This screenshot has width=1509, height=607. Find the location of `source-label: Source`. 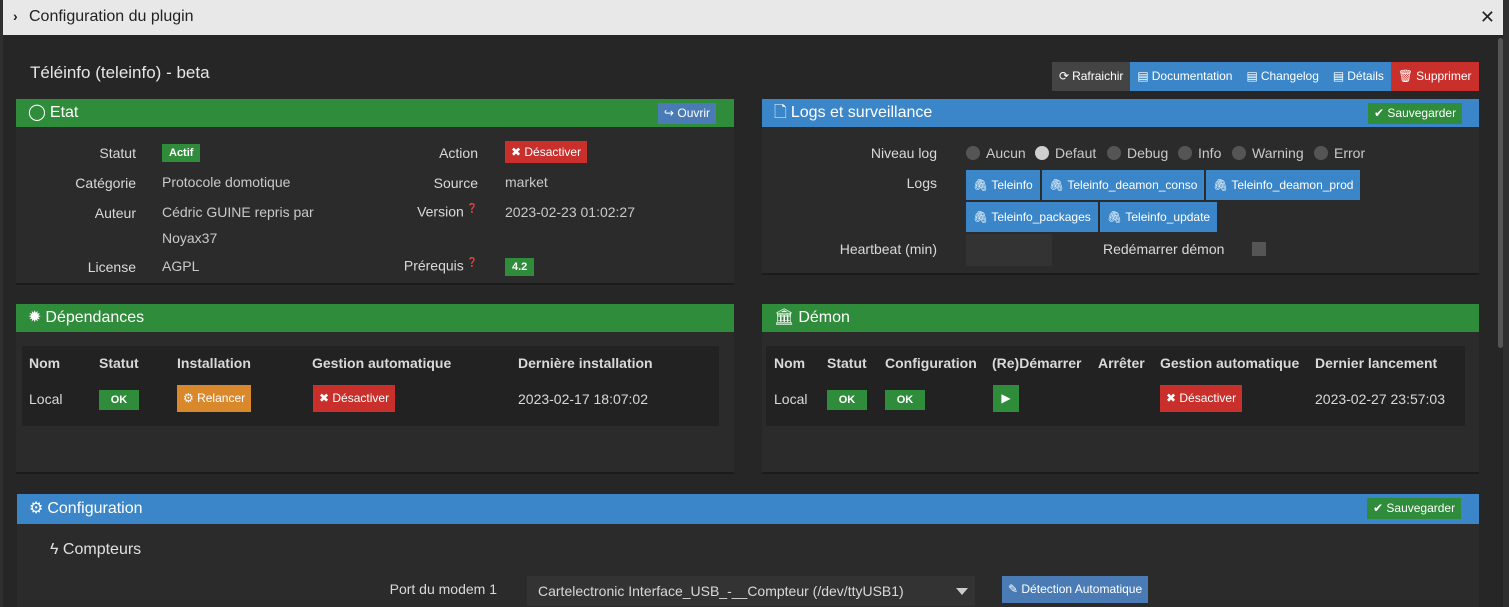

source-label: Source is located at coordinates (455, 183).